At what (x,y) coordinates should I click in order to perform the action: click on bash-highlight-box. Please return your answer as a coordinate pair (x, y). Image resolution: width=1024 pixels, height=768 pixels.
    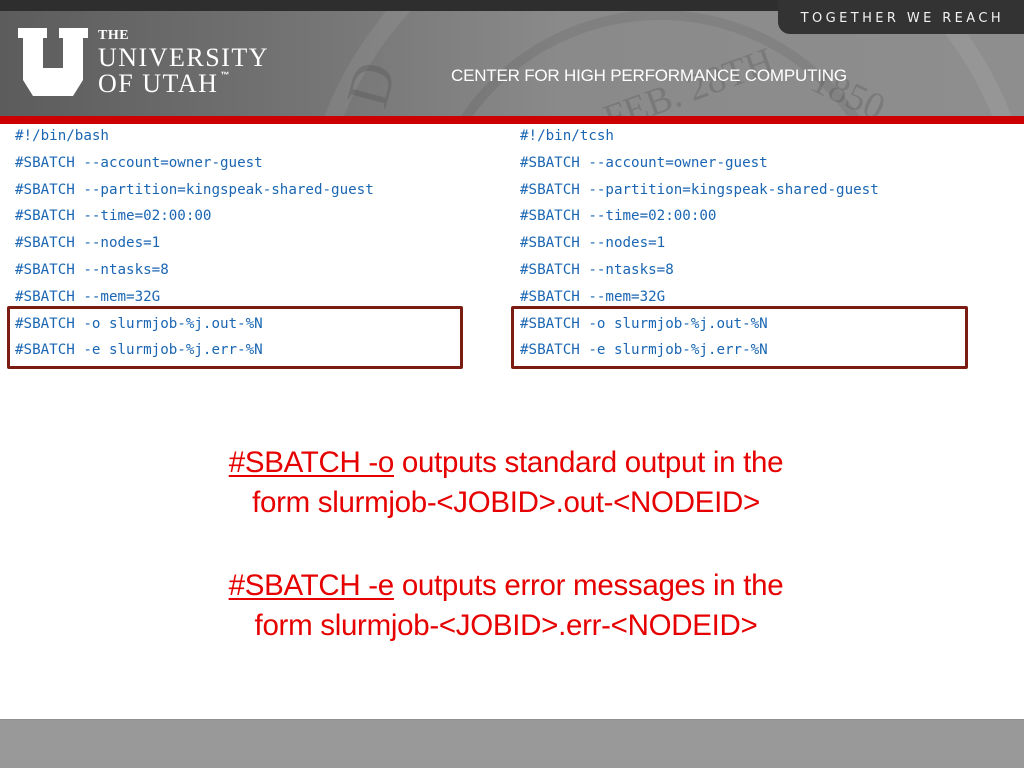
    Looking at the image, I should click on (235, 337).